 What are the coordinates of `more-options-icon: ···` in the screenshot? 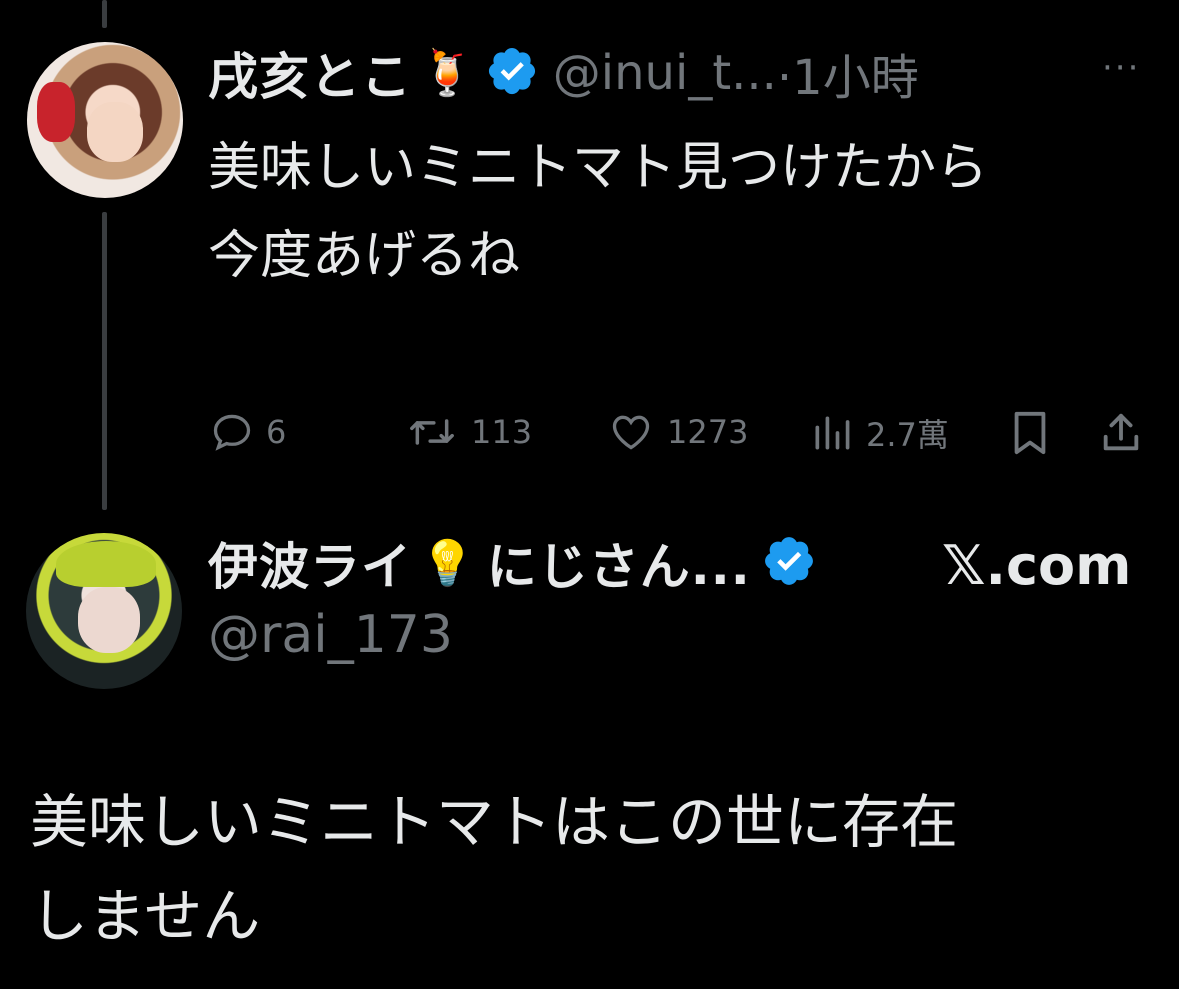 It's located at (1121, 68).